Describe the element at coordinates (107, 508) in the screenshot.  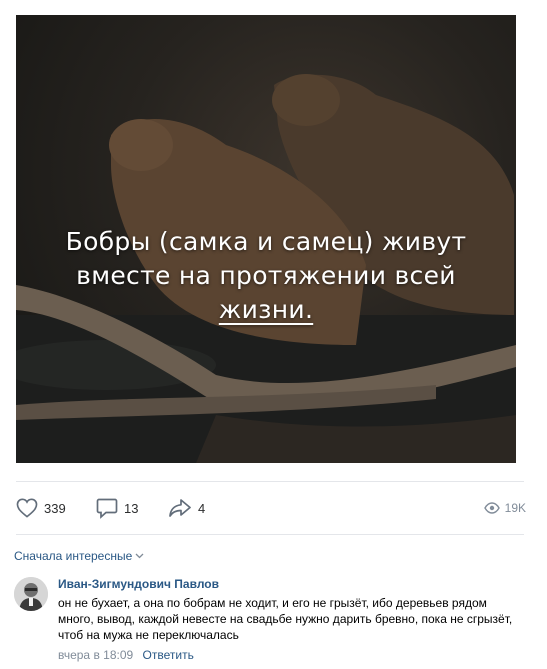
I see `comment-icon` at that location.